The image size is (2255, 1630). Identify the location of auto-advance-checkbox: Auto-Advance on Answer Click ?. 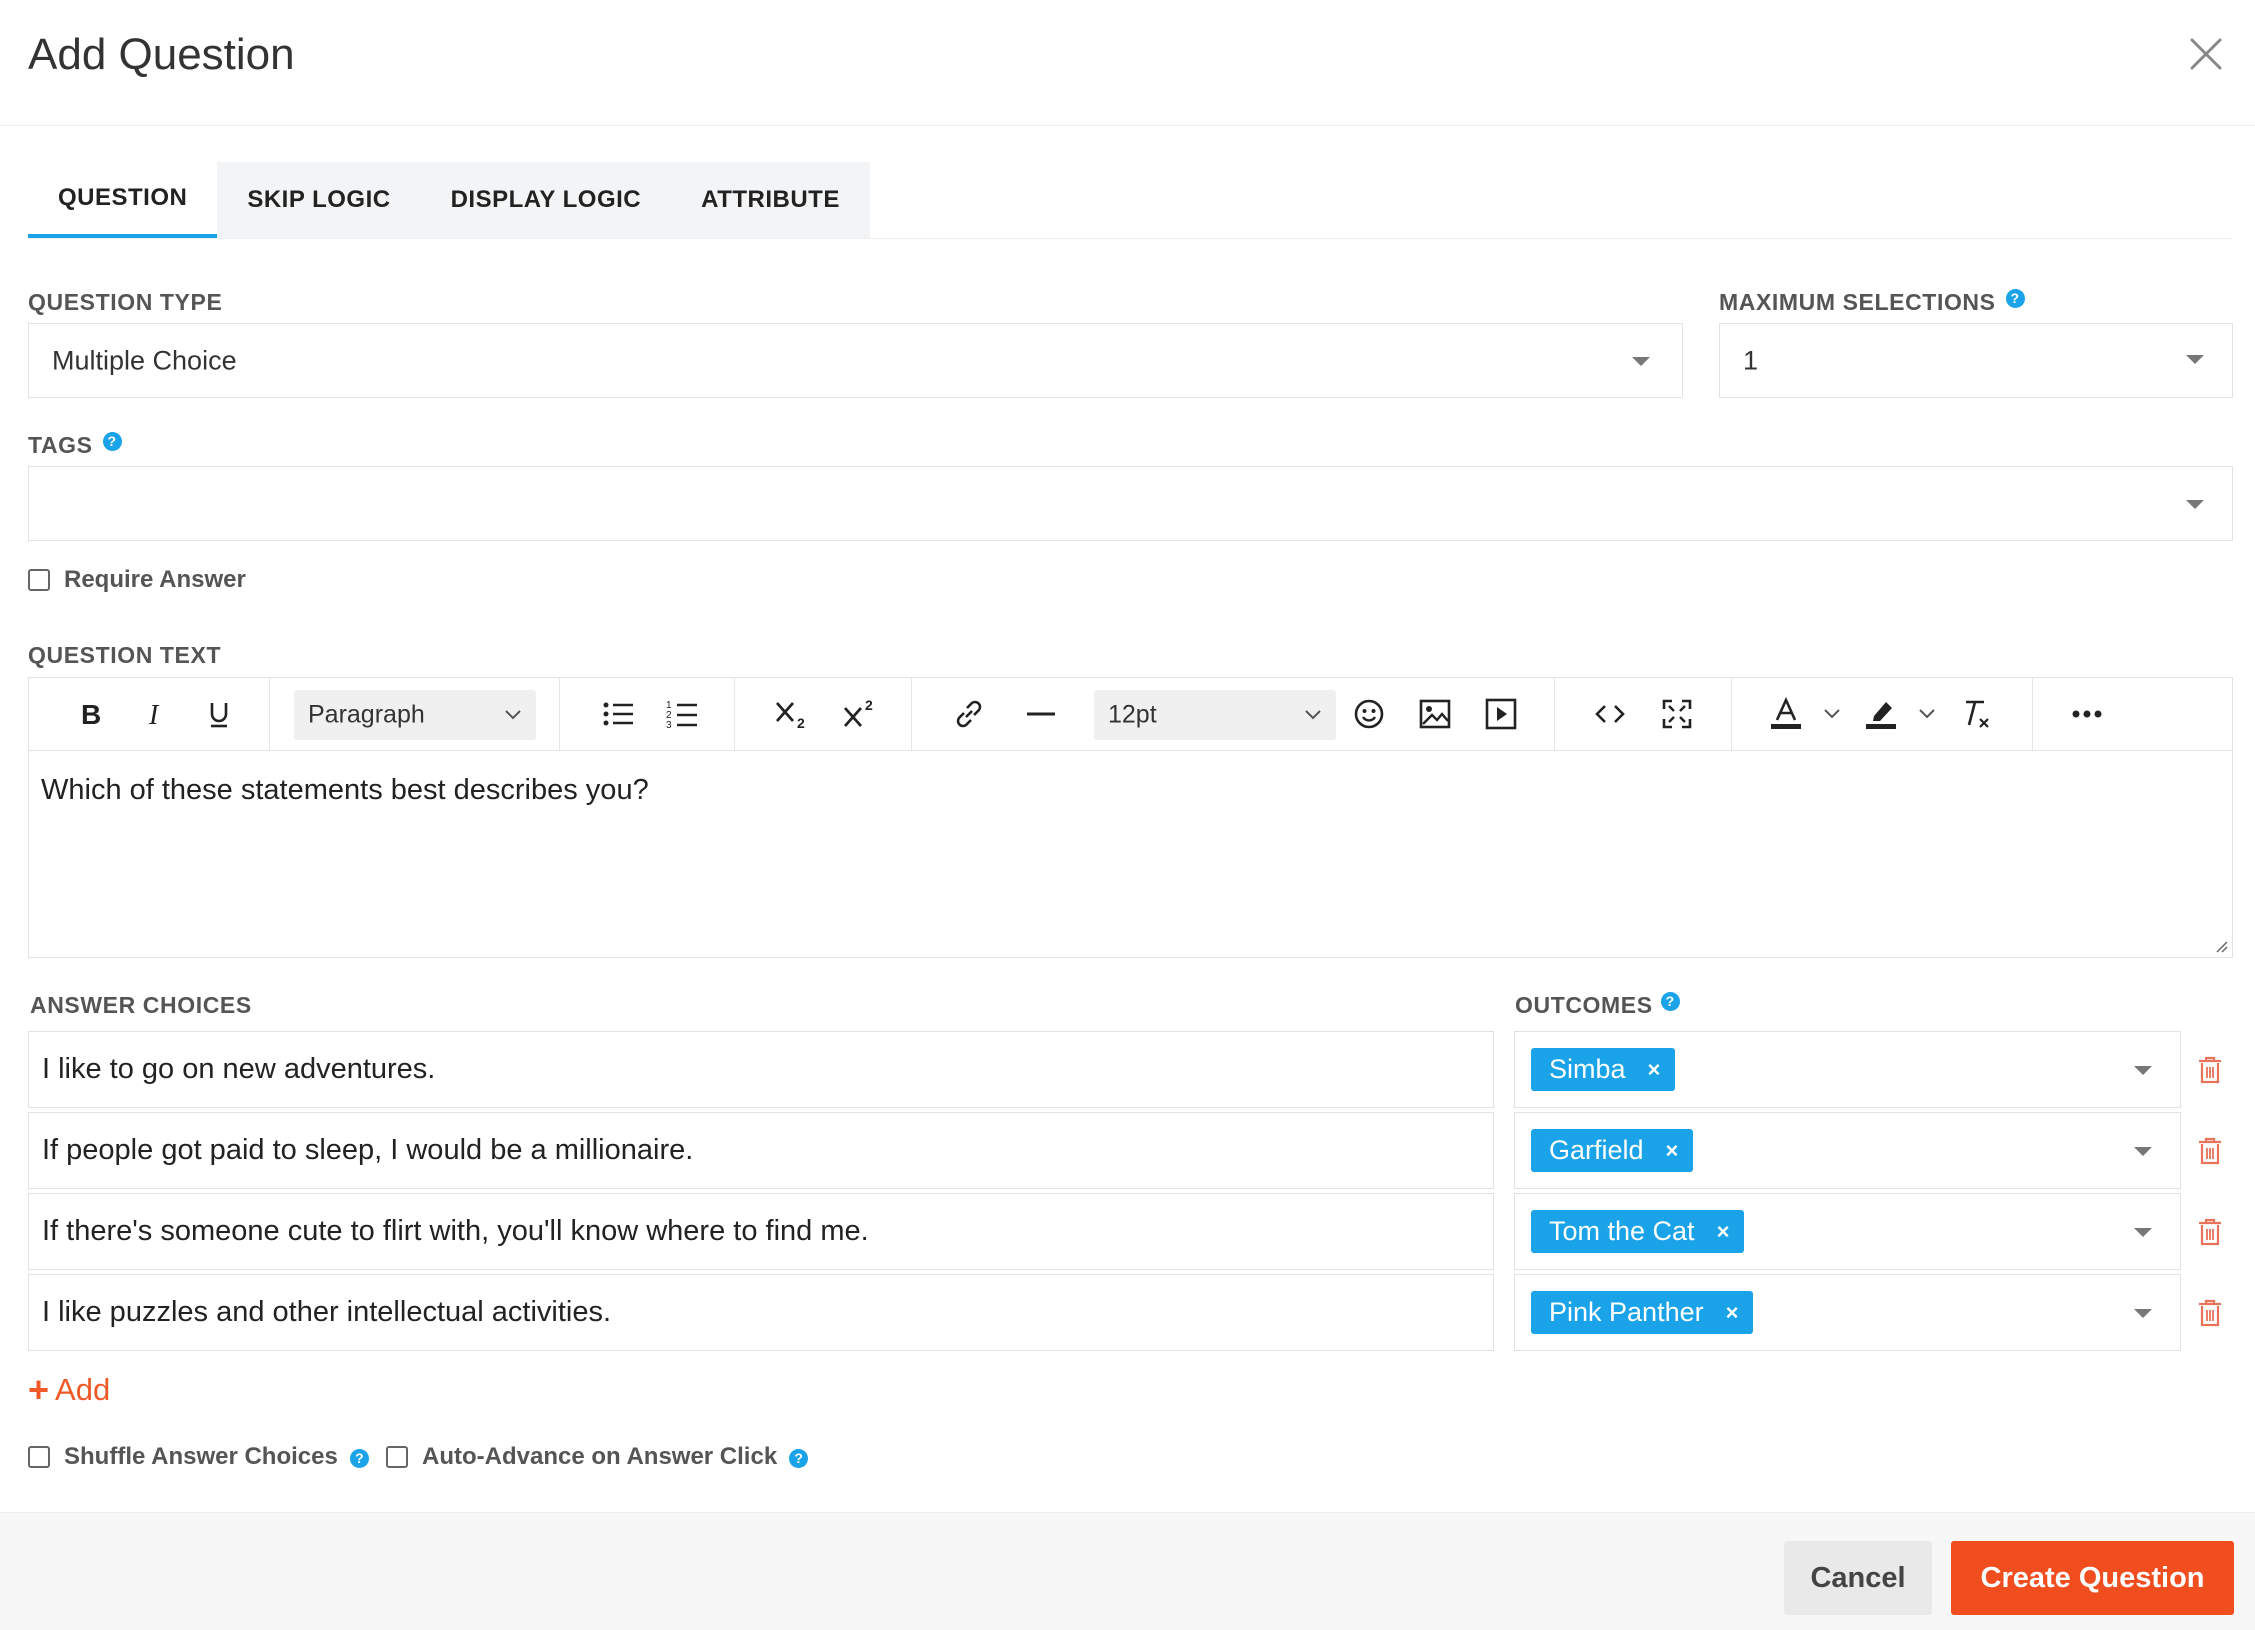
(597, 1457).